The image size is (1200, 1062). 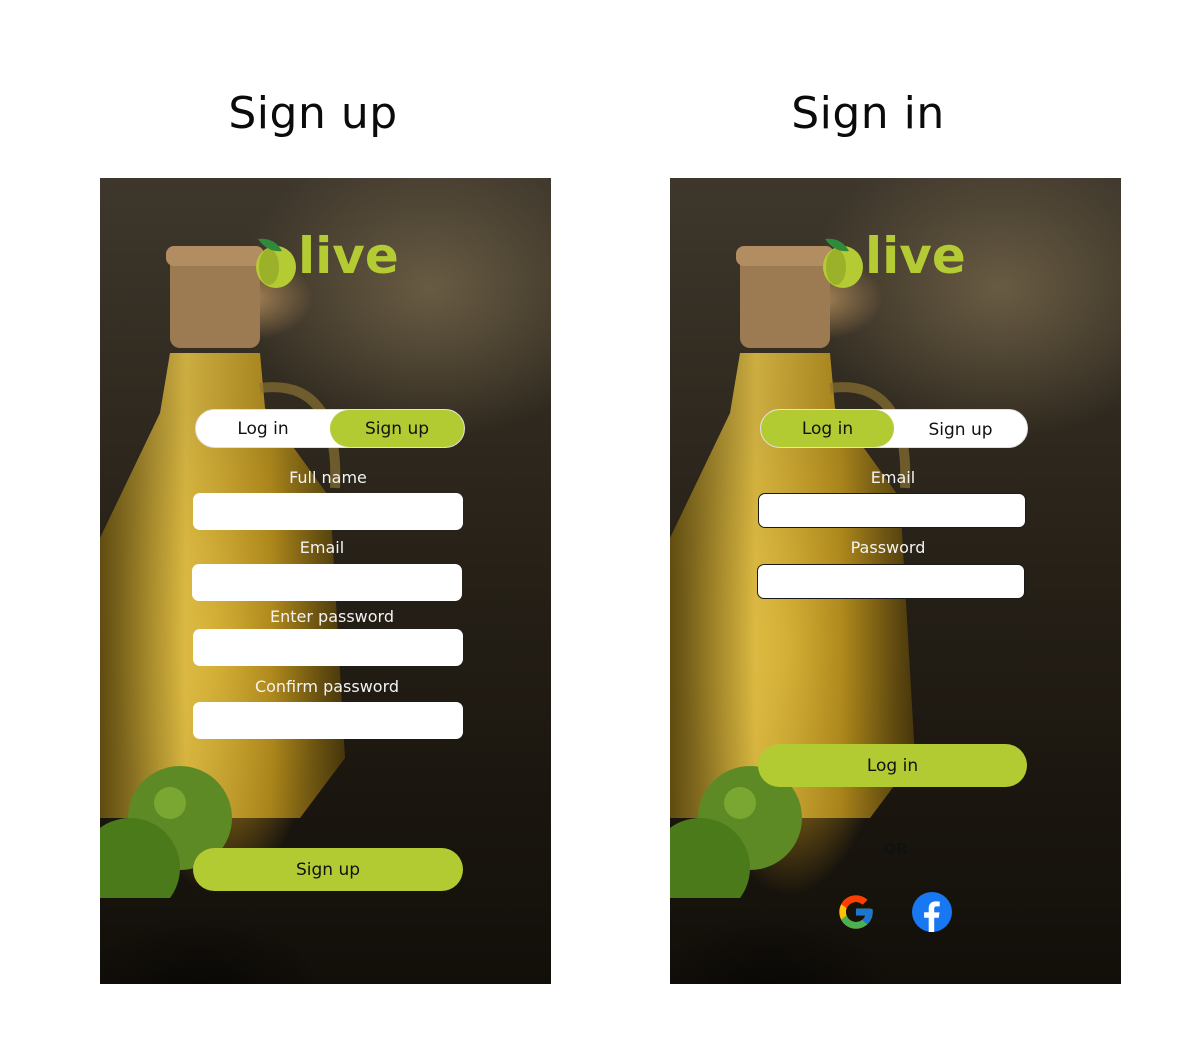 What do you see at coordinates (932, 912) in the screenshot?
I see `facebook-icon` at bounding box center [932, 912].